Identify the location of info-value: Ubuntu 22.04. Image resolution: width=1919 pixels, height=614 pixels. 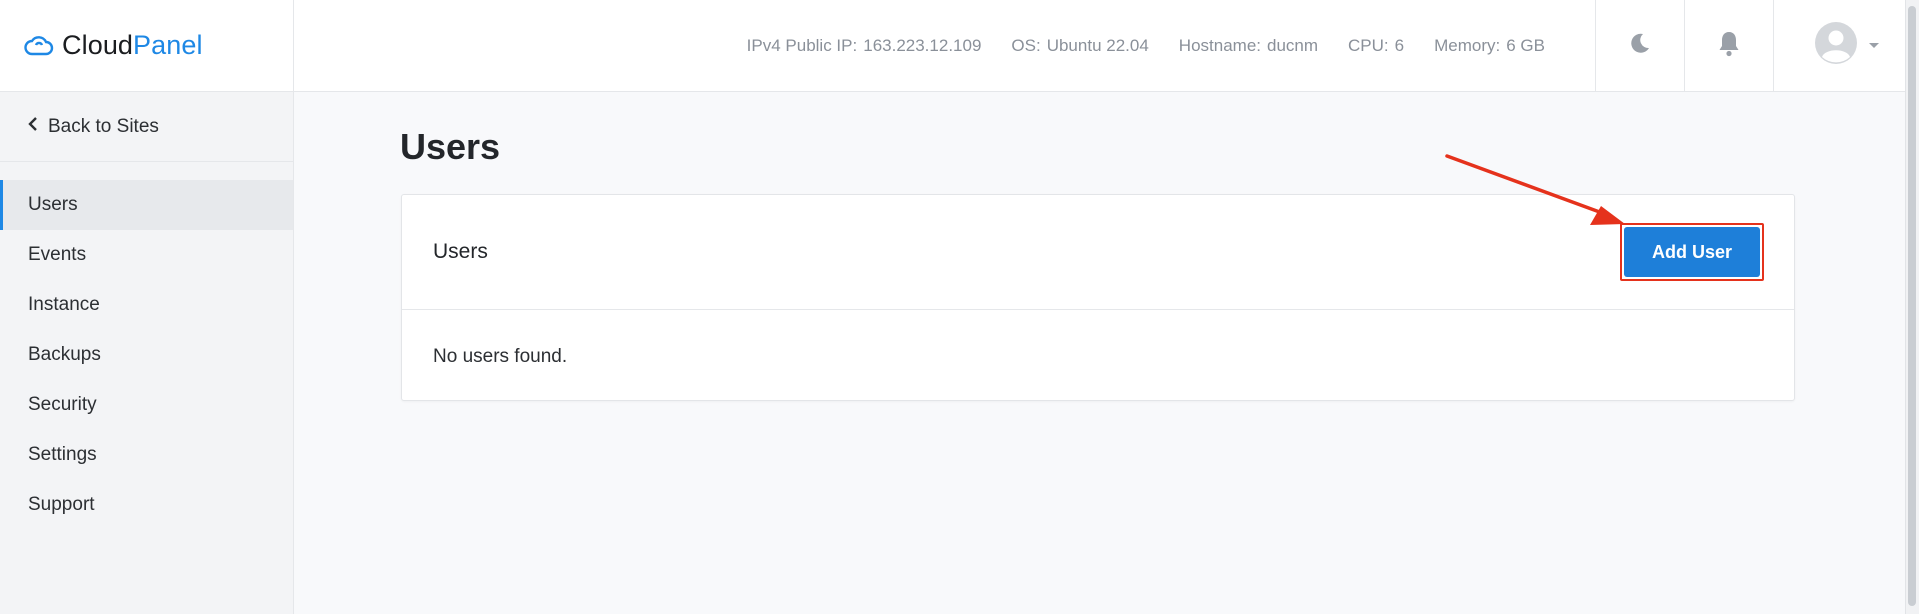
(1097, 45).